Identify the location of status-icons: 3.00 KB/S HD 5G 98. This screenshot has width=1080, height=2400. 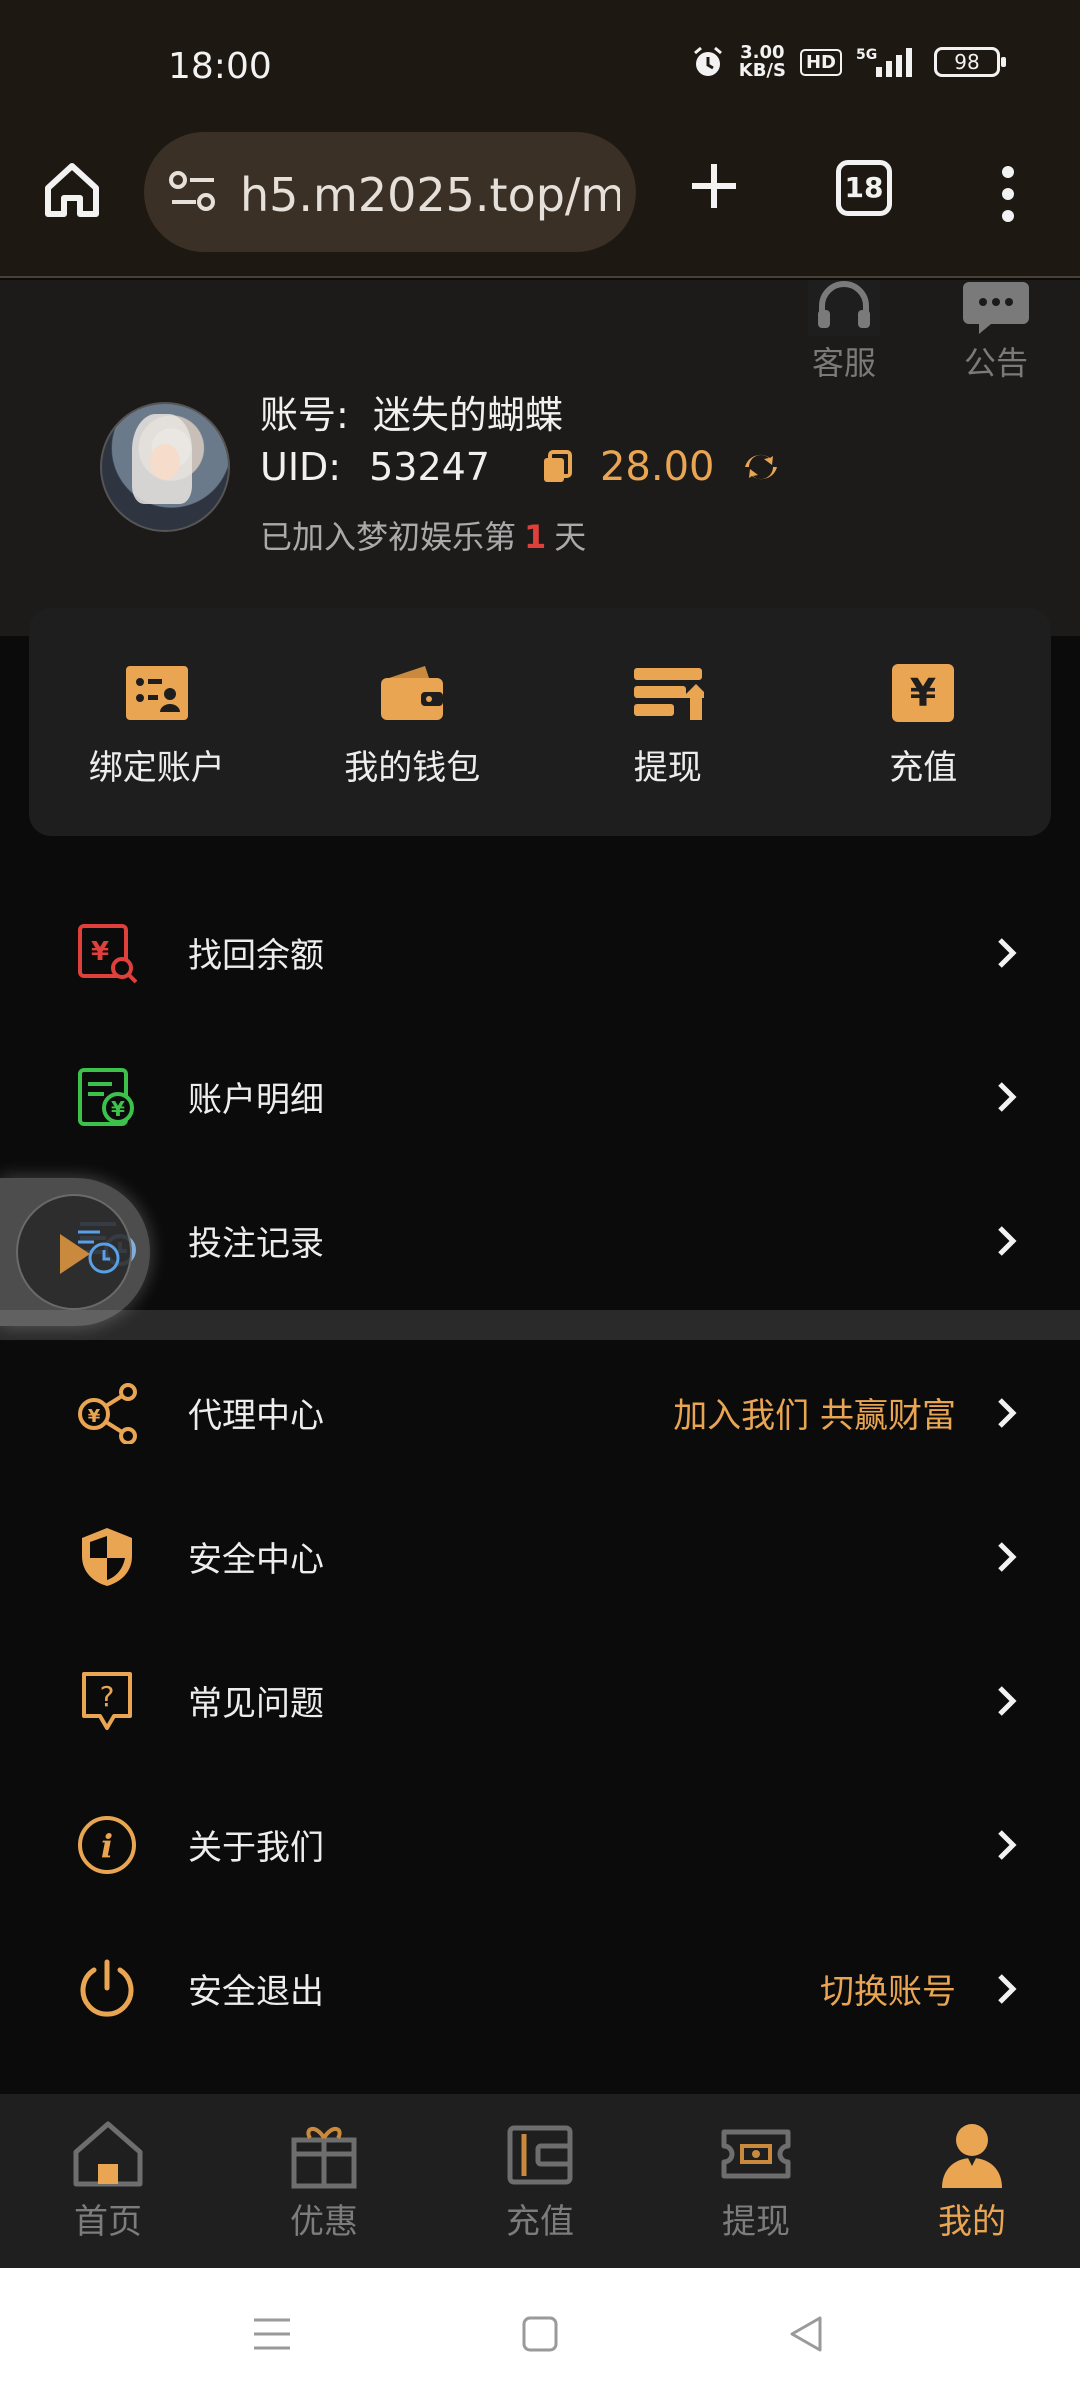
(848, 61).